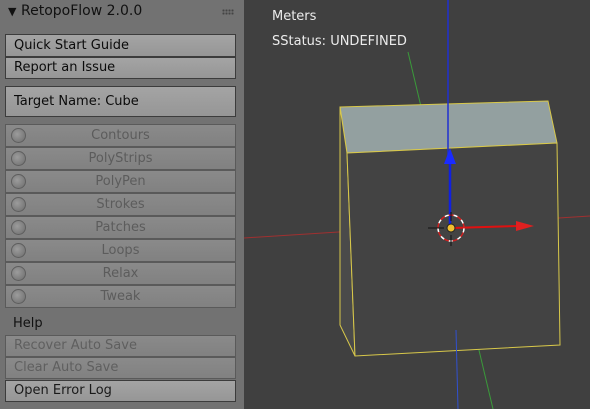  Describe the element at coordinates (120, 101) in the screenshot. I see `target-name-field: Target Name: Cube` at that location.